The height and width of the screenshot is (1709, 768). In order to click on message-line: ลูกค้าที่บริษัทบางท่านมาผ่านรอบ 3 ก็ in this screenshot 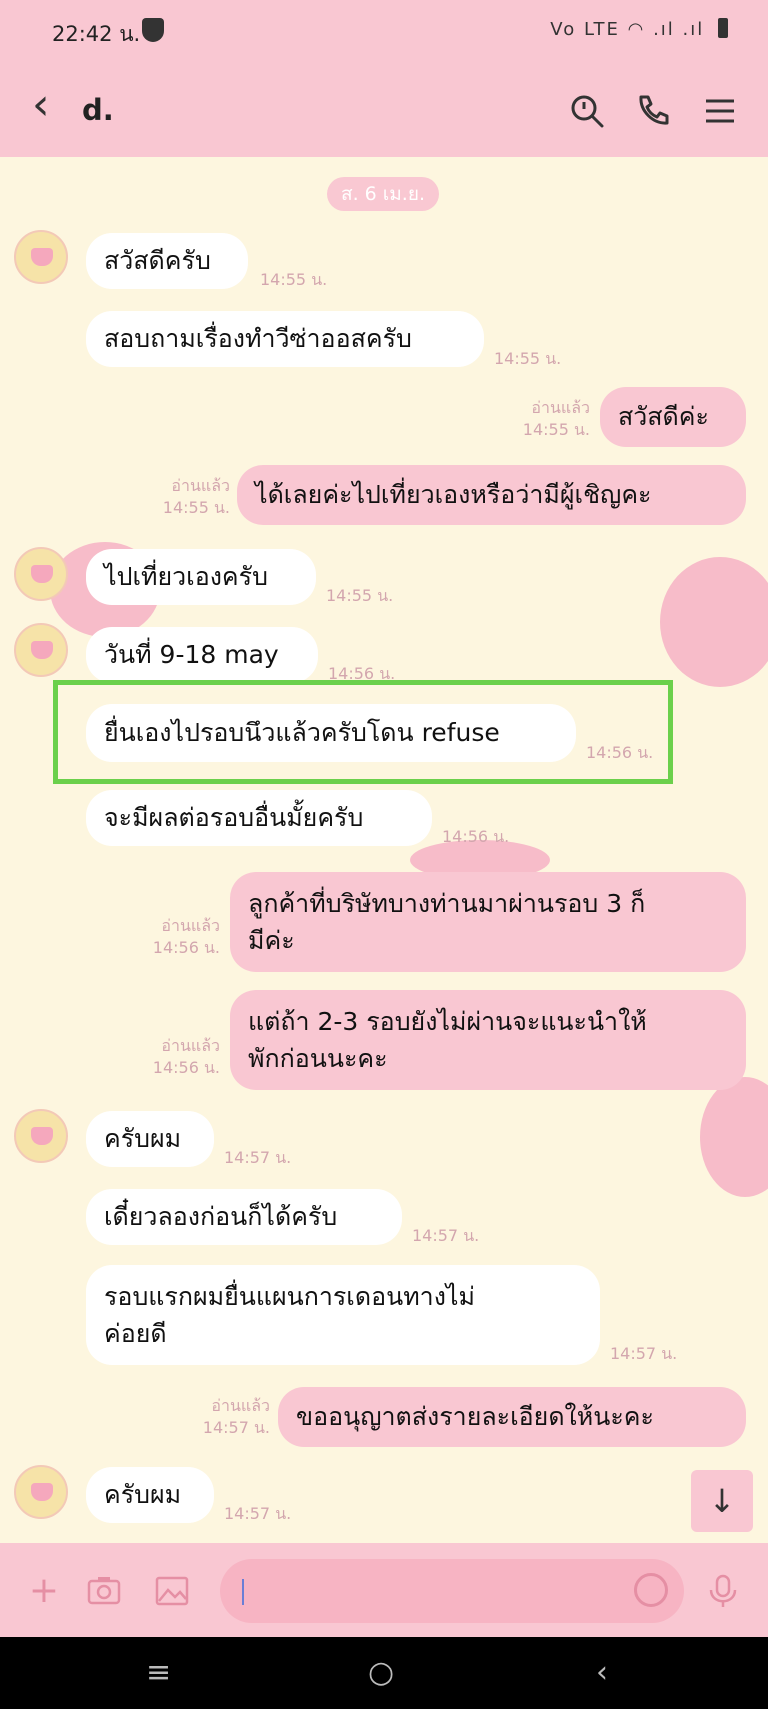, I will do `click(447, 903)`.